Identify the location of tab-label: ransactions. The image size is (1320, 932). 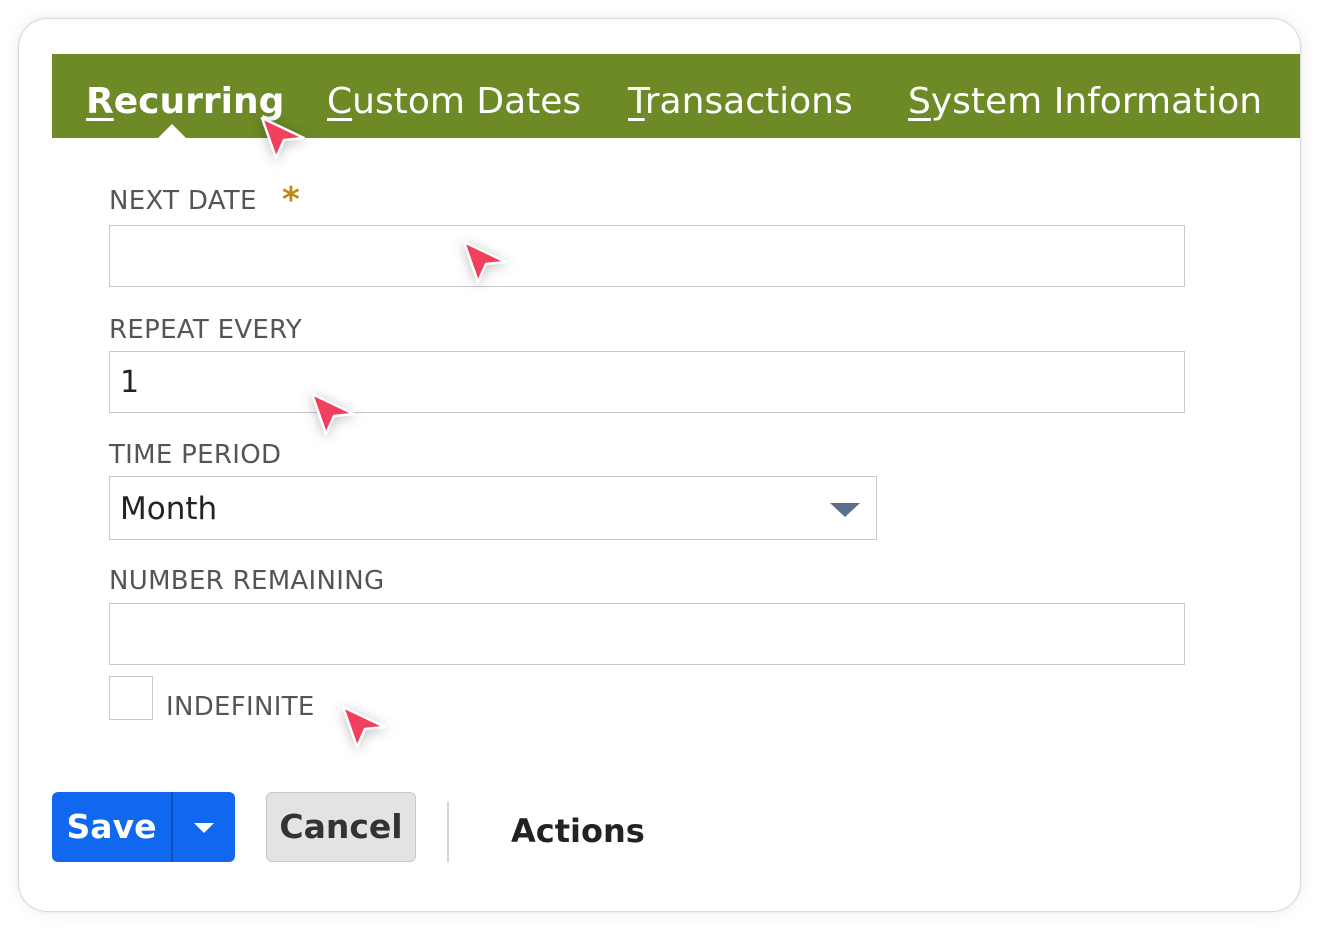
(748, 101).